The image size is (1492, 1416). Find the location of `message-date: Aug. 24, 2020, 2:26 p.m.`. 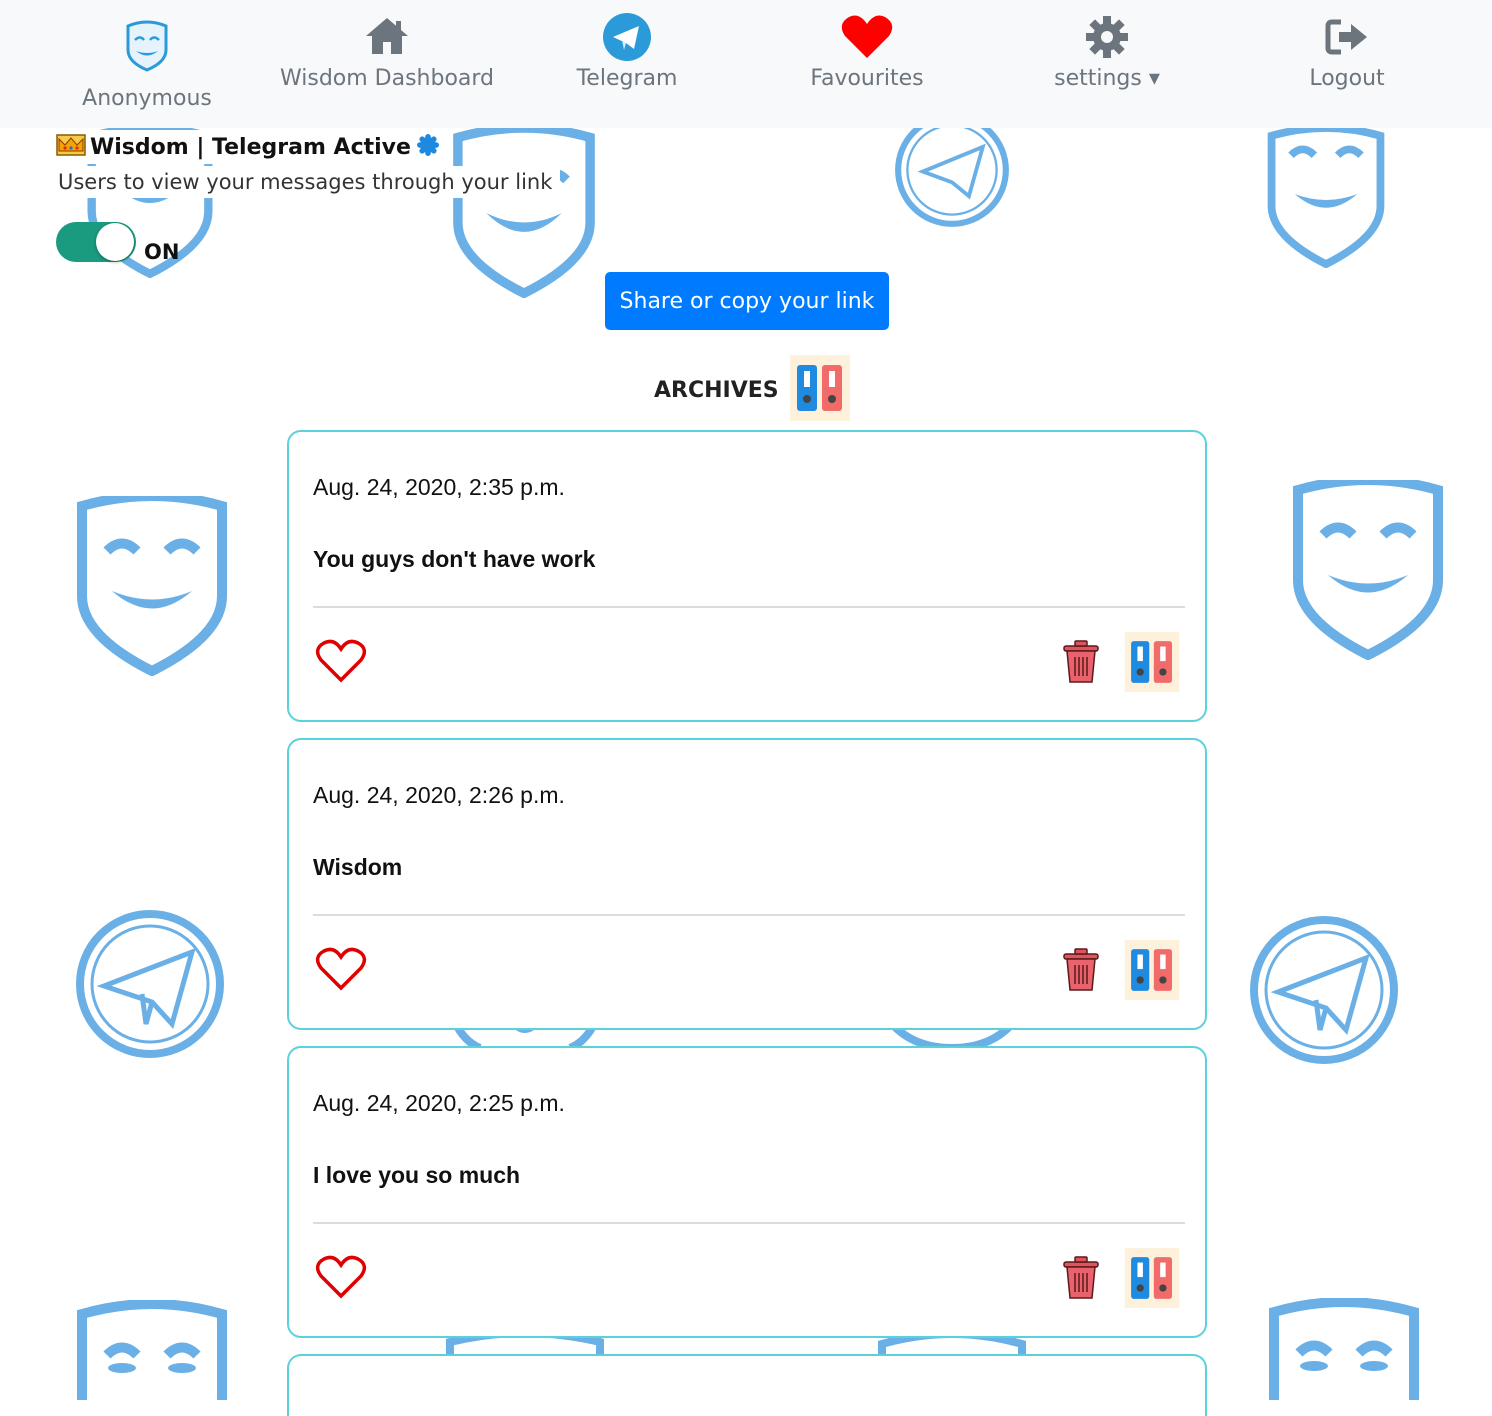

message-date: Aug. 24, 2020, 2:26 p.m. is located at coordinates (439, 795).